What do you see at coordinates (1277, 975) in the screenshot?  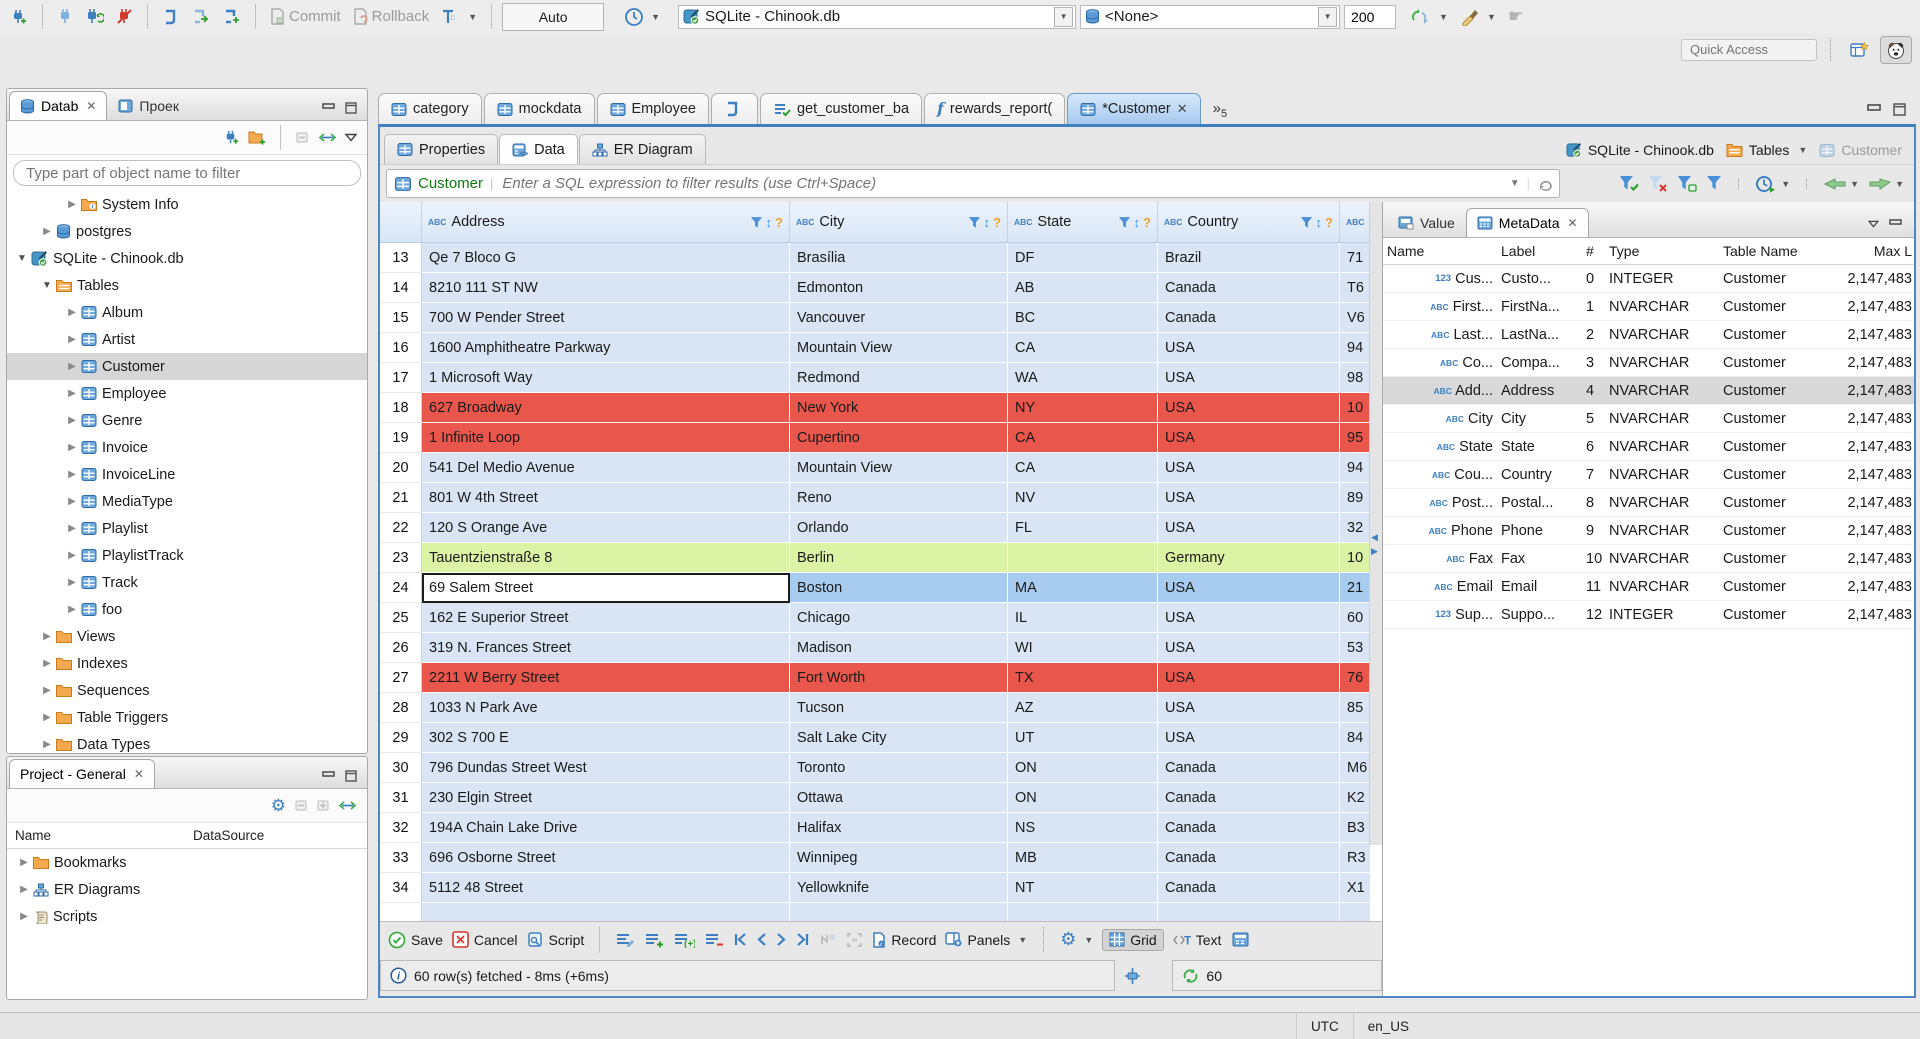 I see `auto-refresh-status: 60` at bounding box center [1277, 975].